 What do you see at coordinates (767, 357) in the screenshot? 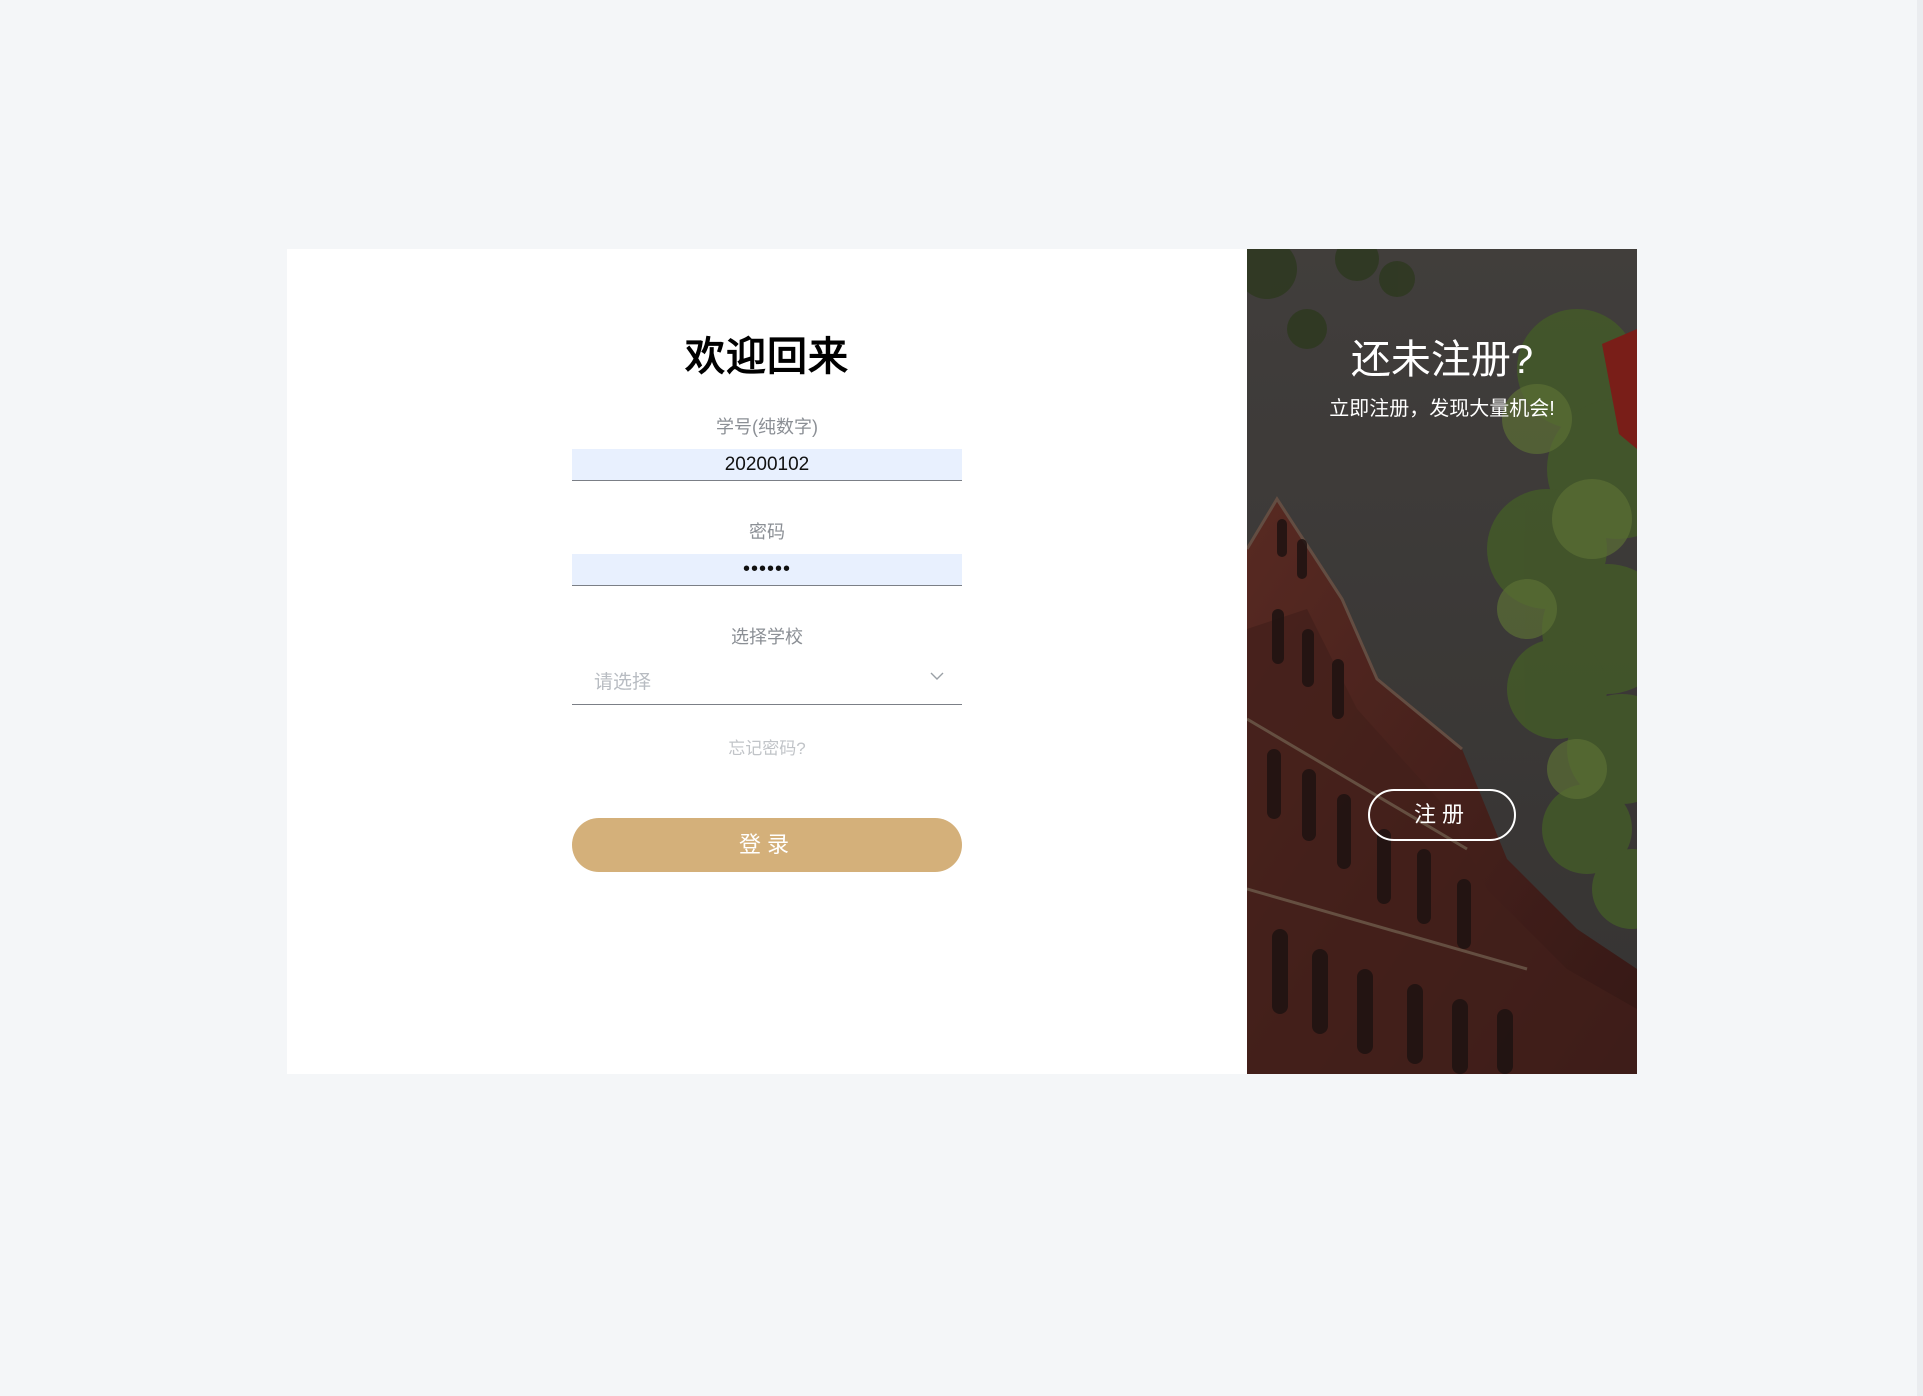
I see `login-title: 欢迎回来` at bounding box center [767, 357].